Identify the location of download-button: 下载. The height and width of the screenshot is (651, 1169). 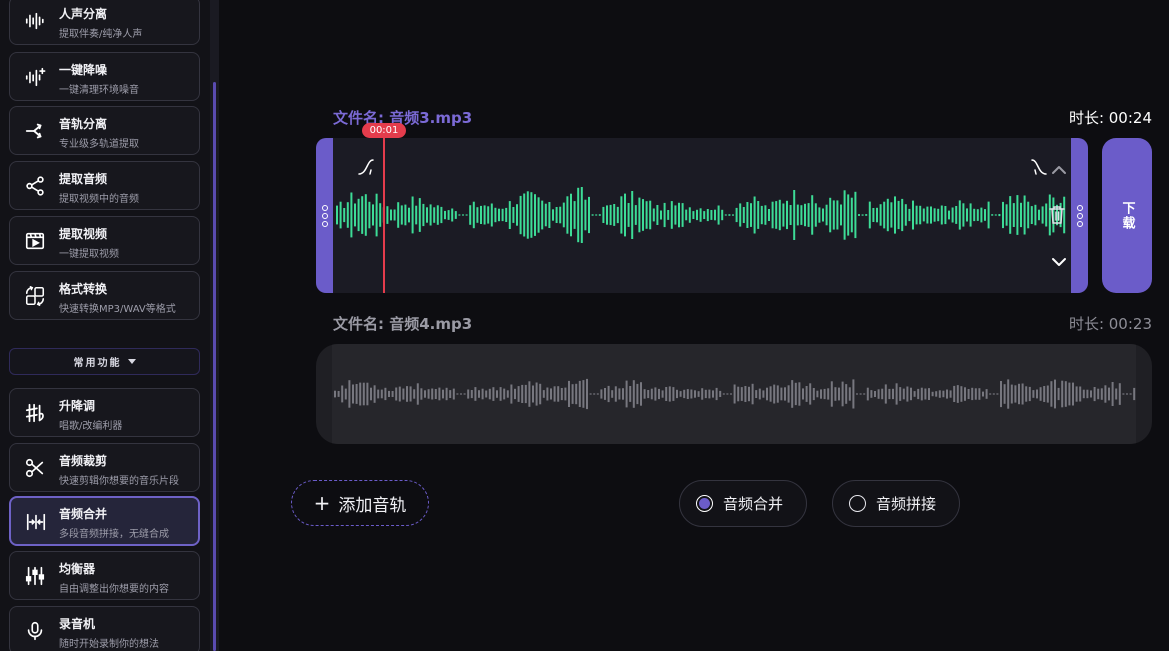
(1127, 215).